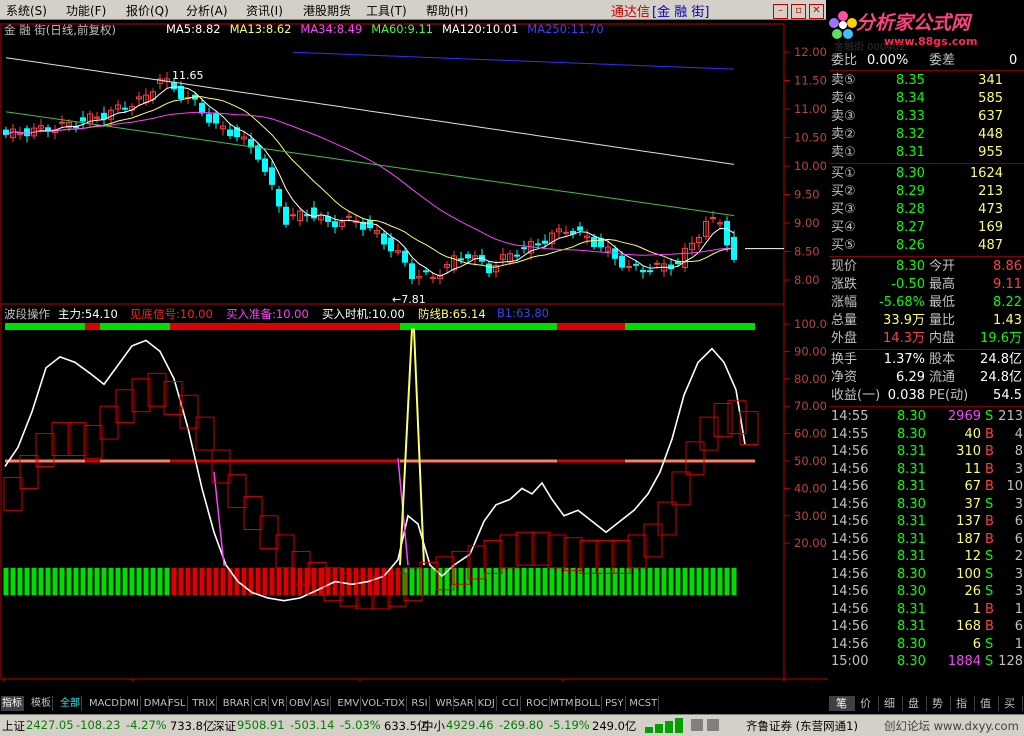 This screenshot has height=736, width=1024. I want to click on tab-roc: ROC, so click(537, 703).